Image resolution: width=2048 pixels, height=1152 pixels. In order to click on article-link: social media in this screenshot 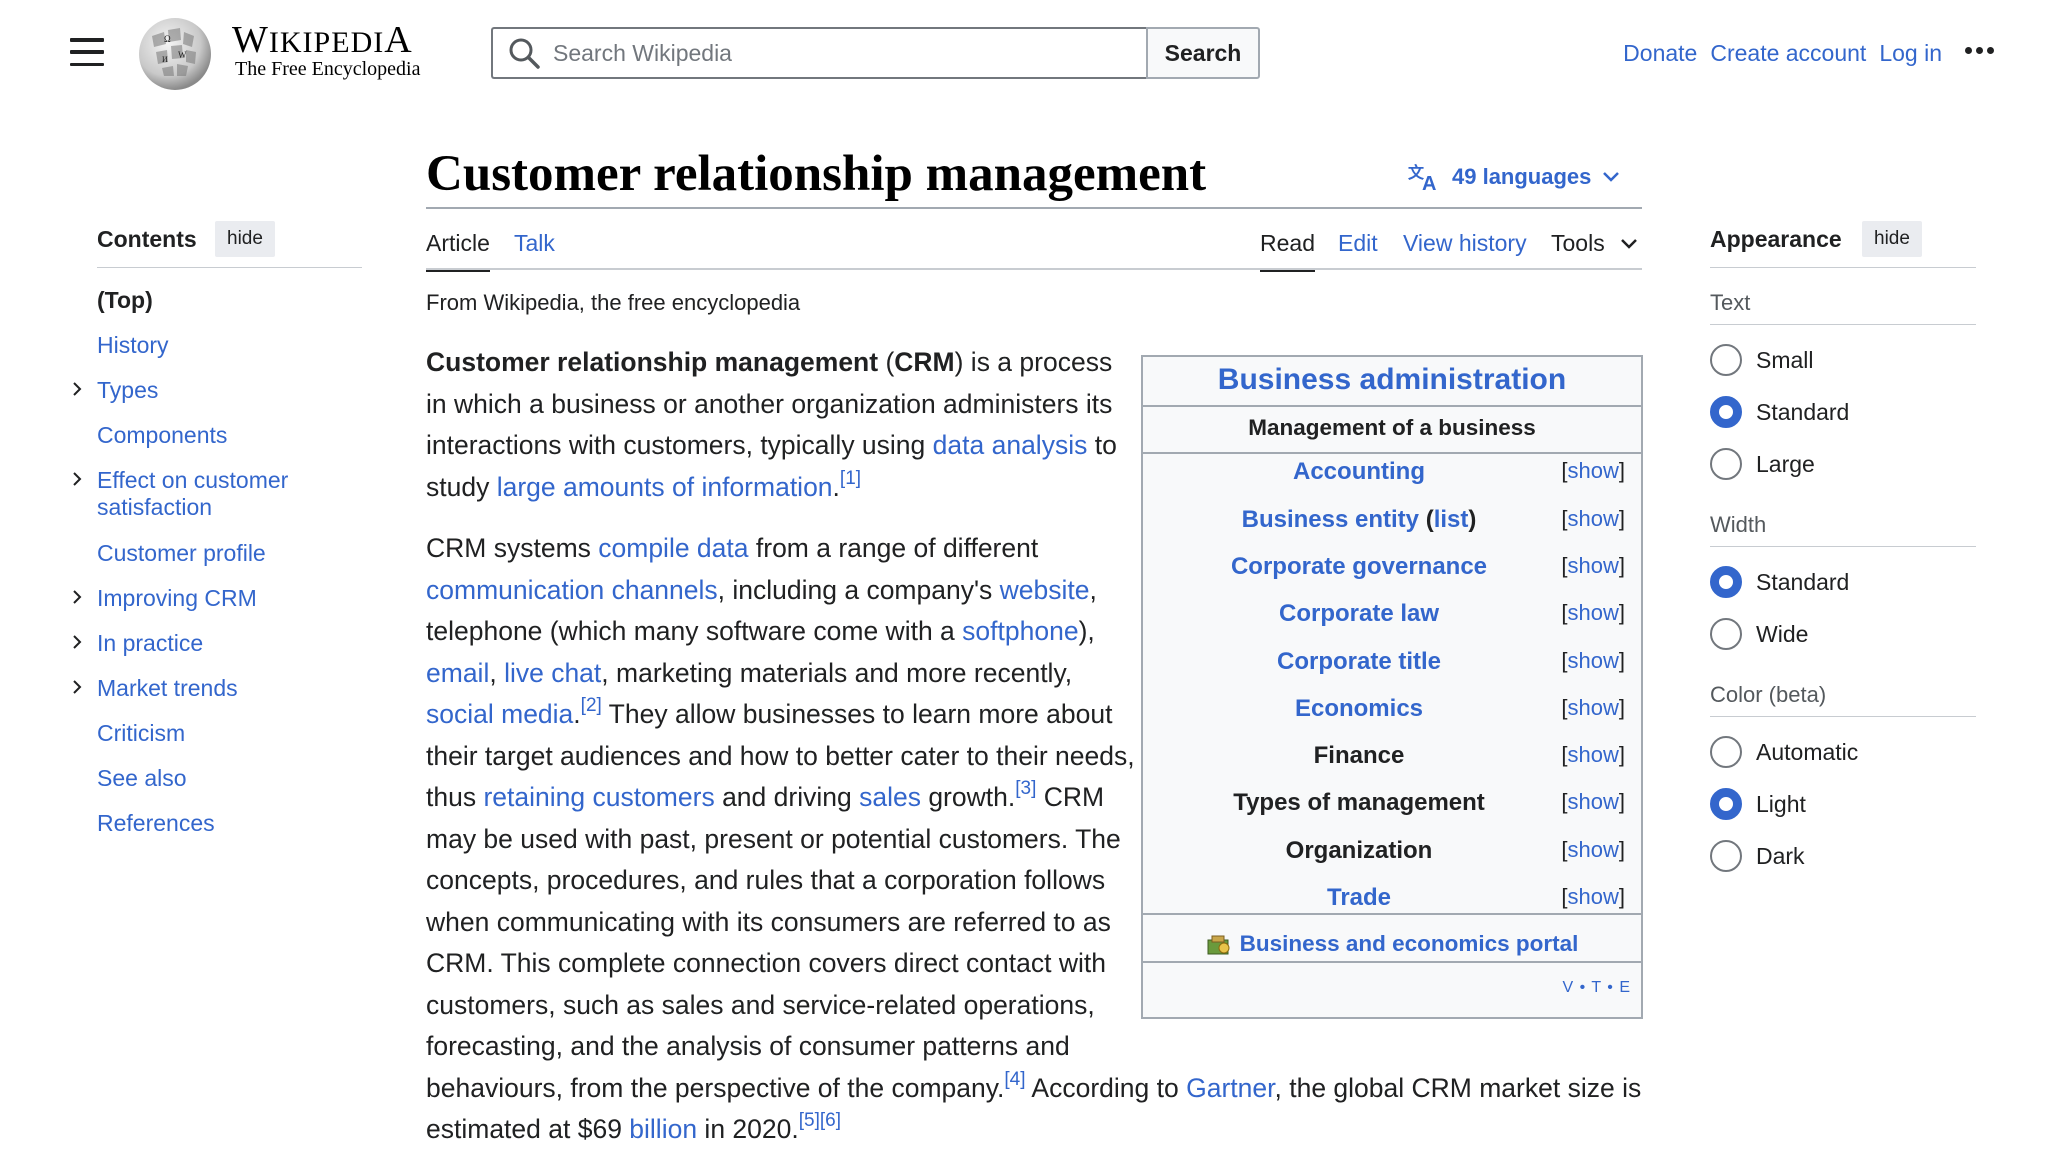, I will do `click(499, 714)`.